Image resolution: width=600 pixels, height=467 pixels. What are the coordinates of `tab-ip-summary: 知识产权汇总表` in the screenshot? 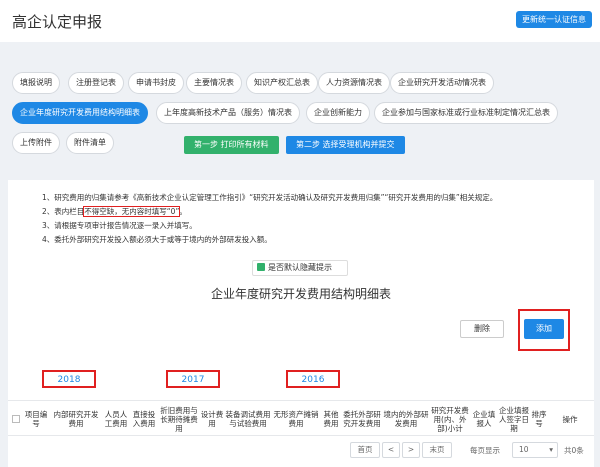 It's located at (282, 83).